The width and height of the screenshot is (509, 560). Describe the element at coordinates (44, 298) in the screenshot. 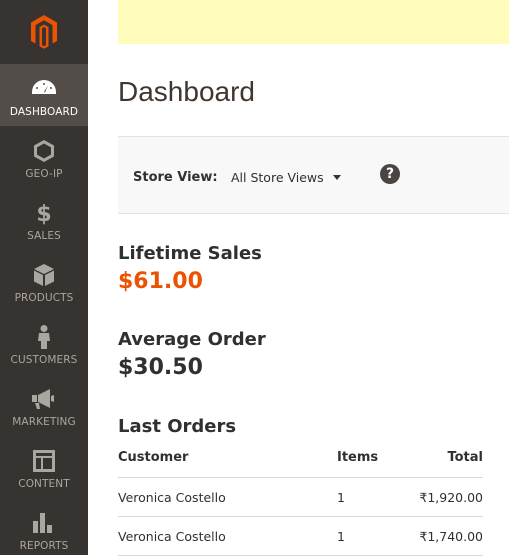

I see `nav-label: PRODUCTS` at that location.